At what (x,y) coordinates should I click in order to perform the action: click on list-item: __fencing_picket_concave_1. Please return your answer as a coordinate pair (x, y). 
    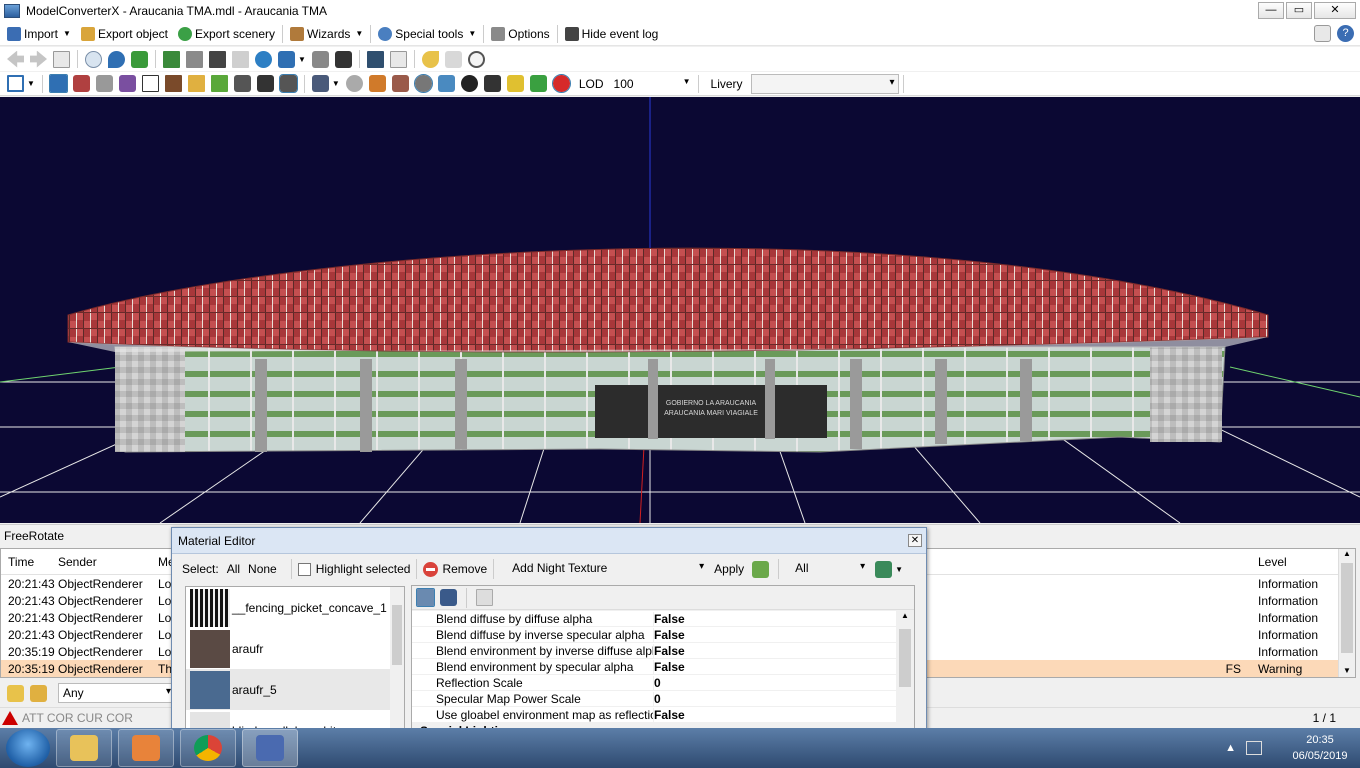
    Looking at the image, I should click on (295, 607).